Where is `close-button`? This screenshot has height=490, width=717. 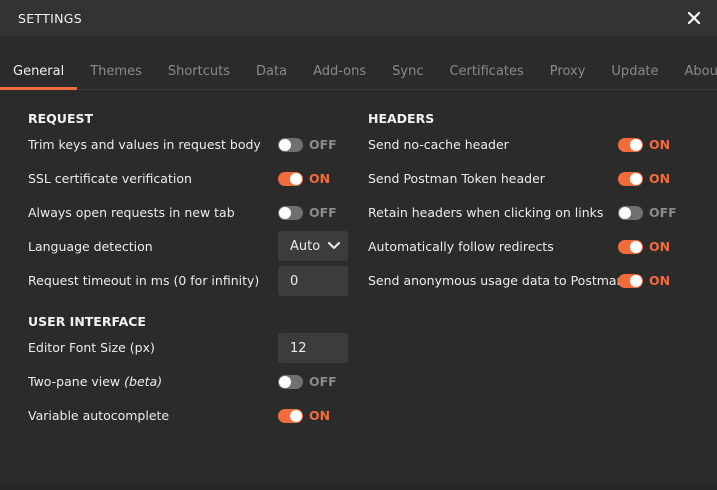
close-button is located at coordinates (694, 18).